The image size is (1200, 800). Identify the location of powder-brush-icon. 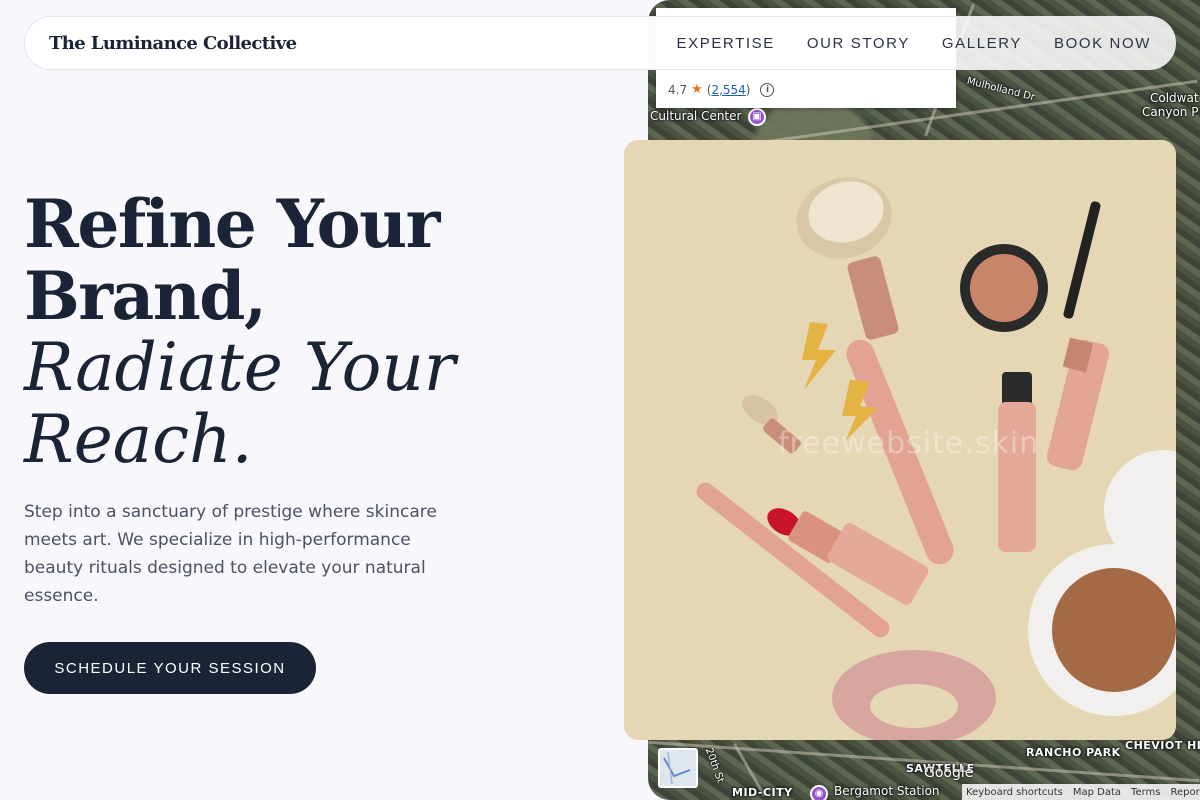
(875, 371).